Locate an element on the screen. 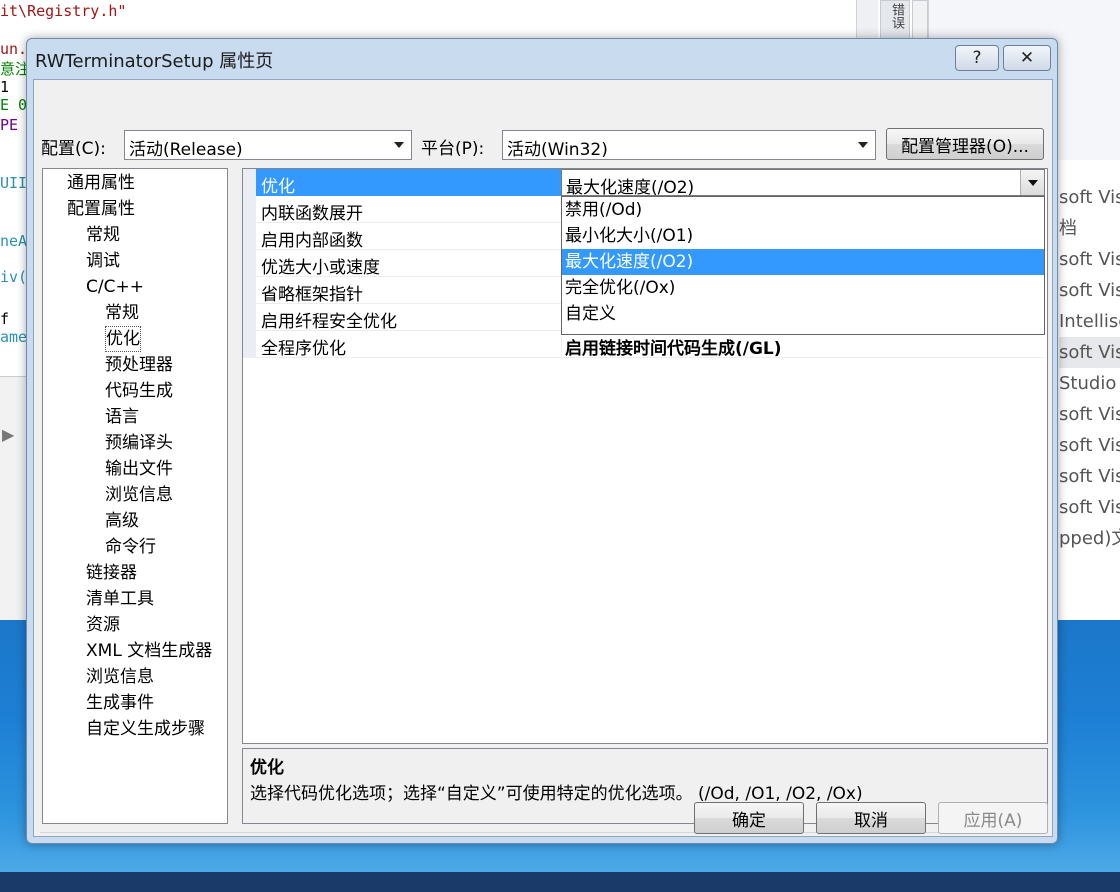 This screenshot has height=892, width=1120. property-name: 省略框架指针 is located at coordinates (312, 295).